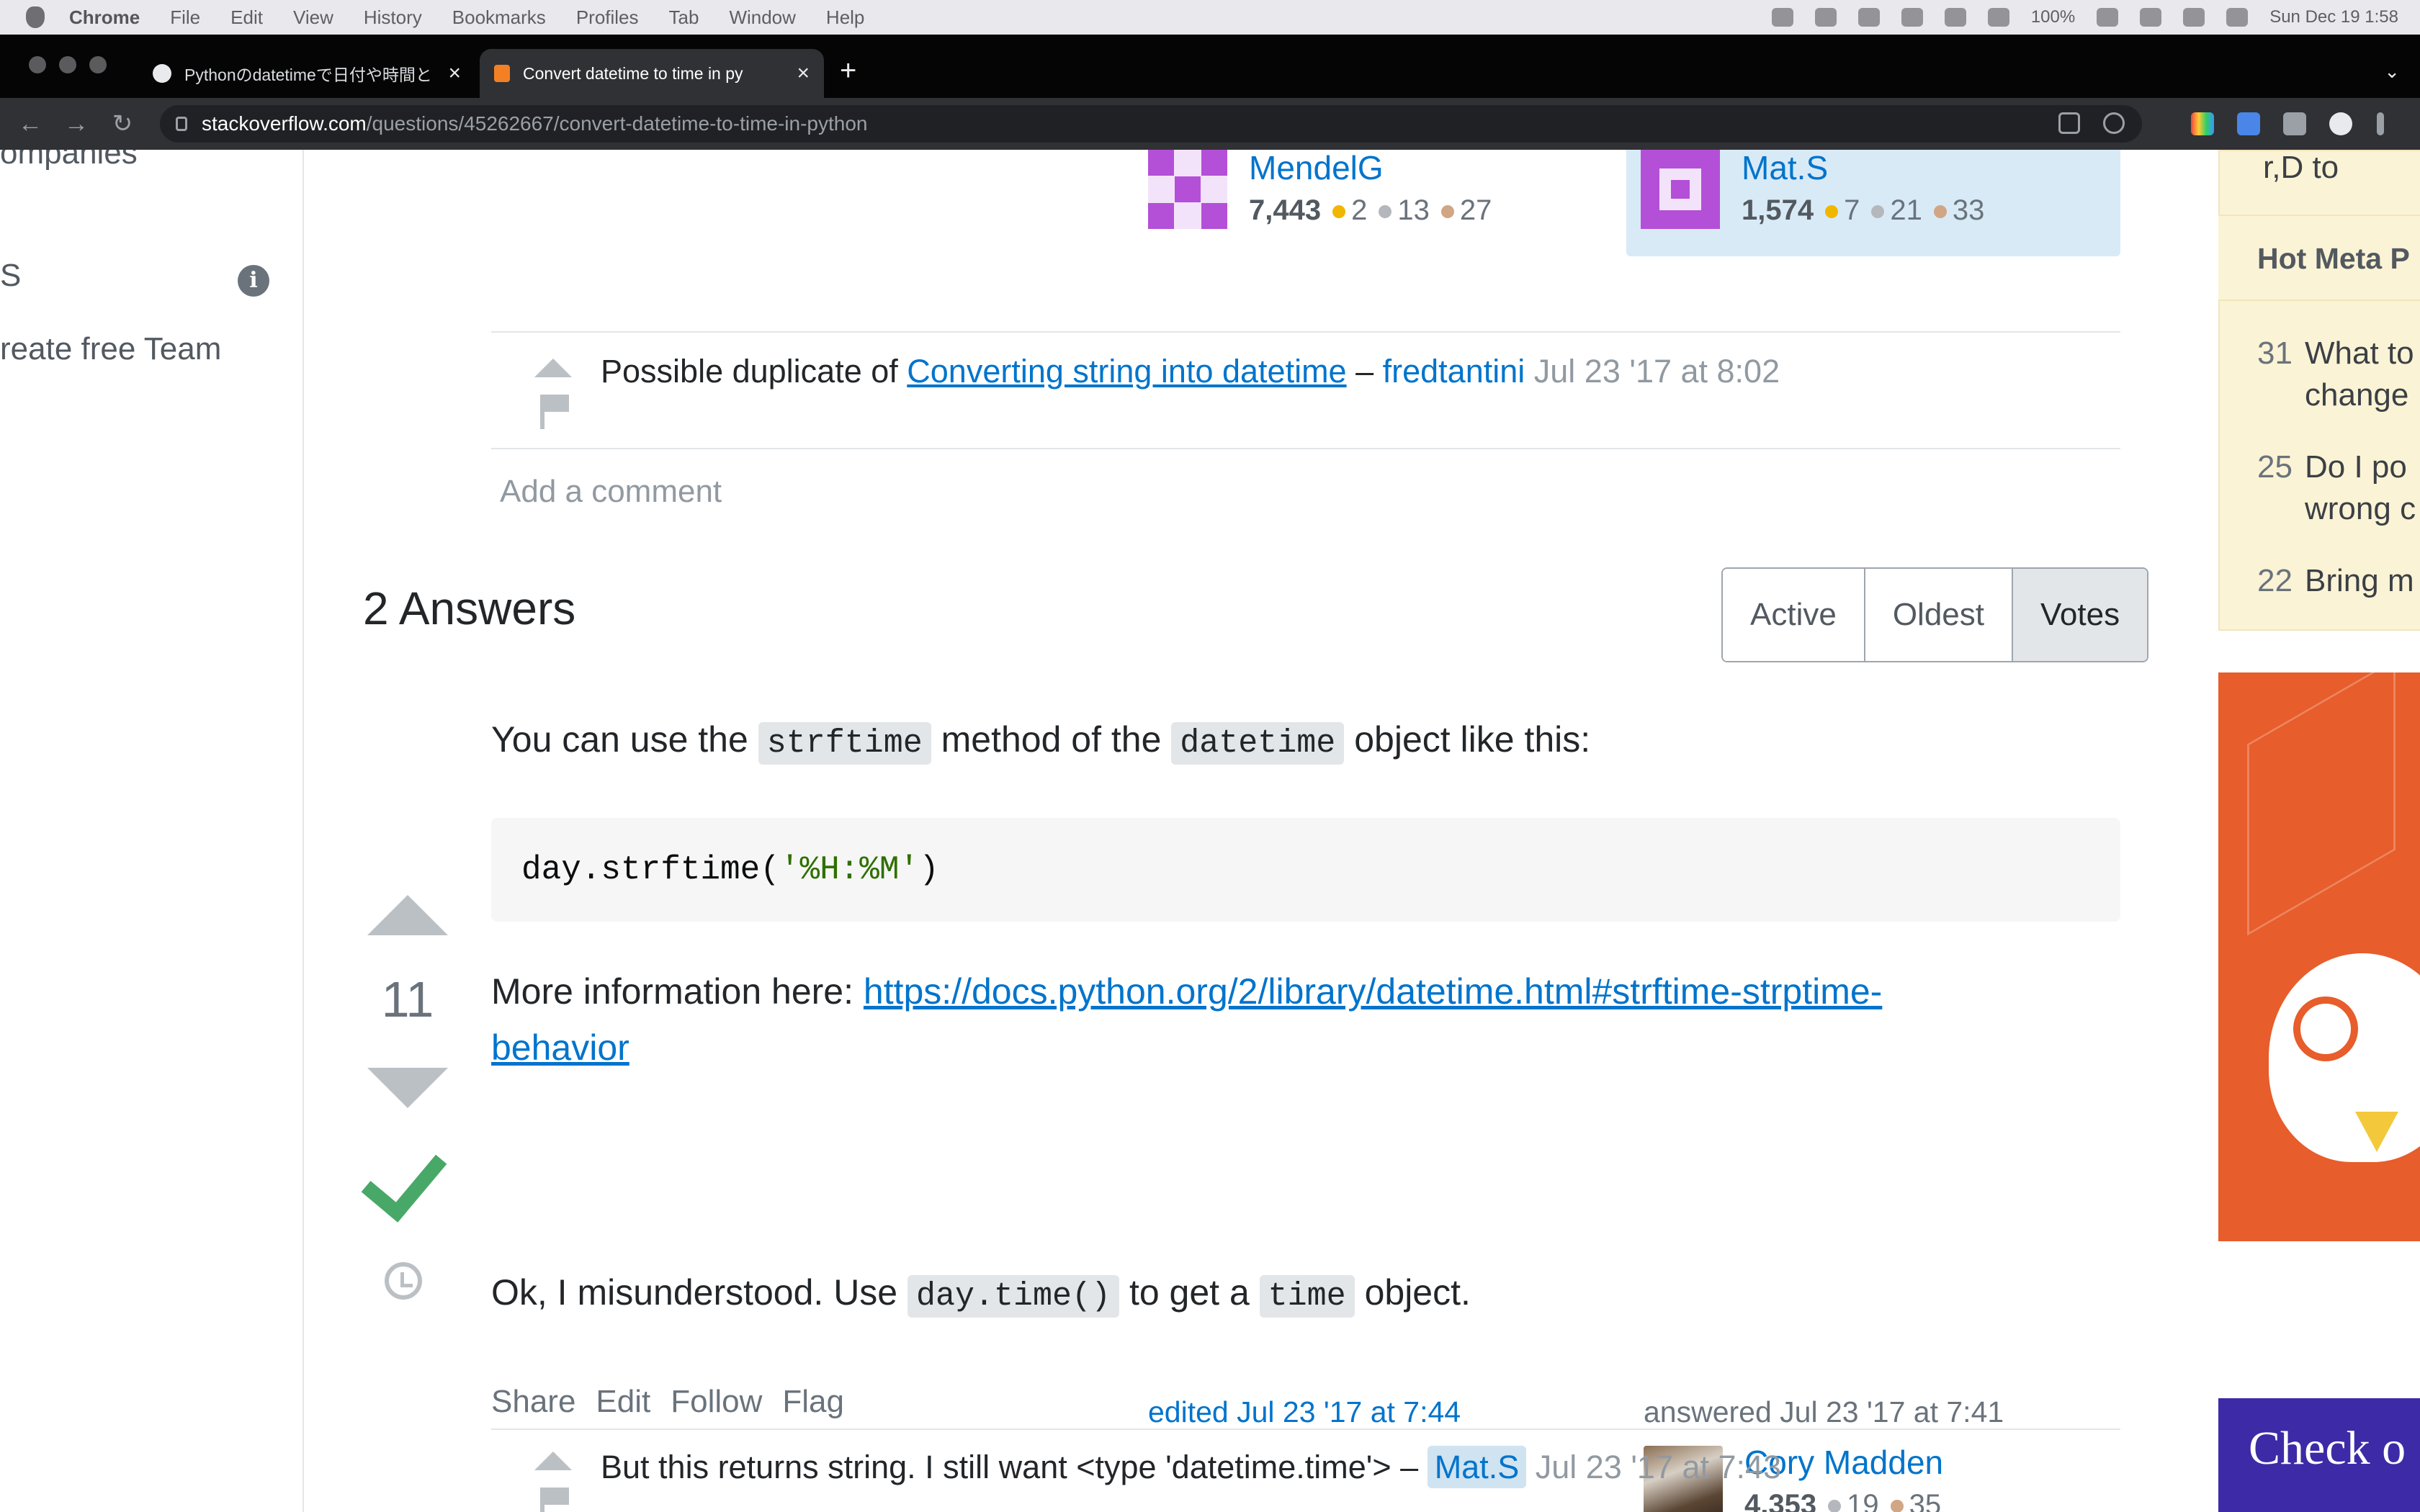 This screenshot has width=2420, height=1512. Describe the element at coordinates (1477, 1467) in the screenshot. I see `comment-user-link: Mat.S` at that location.